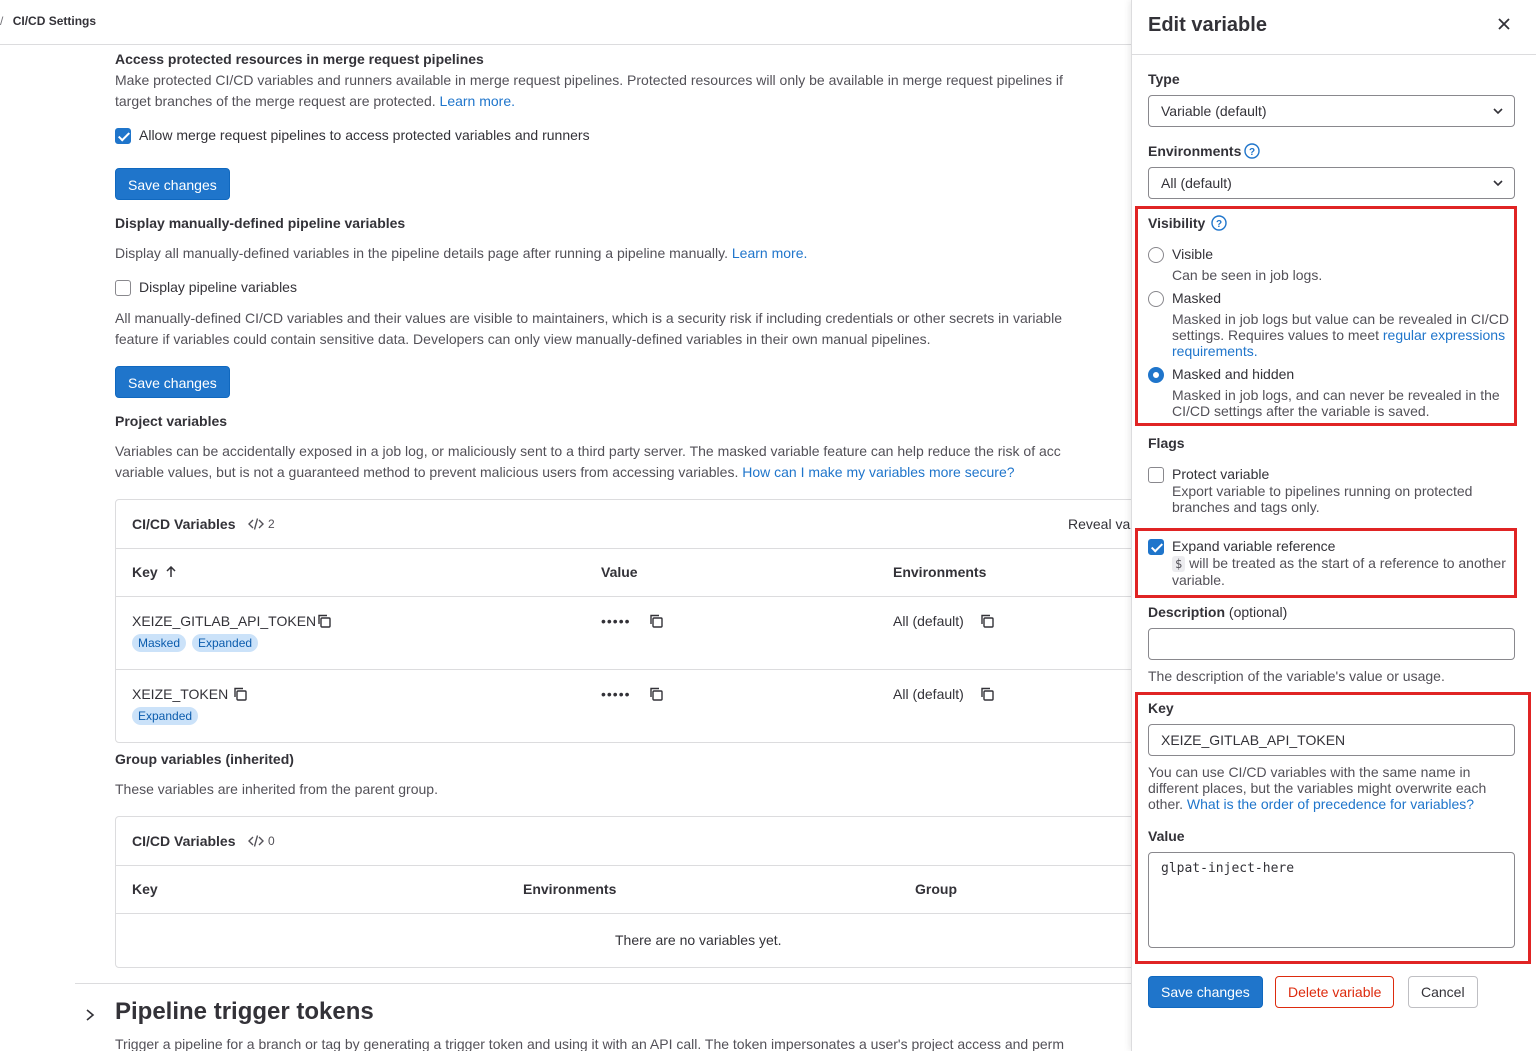 Image resolution: width=1536 pixels, height=1051 pixels. I want to click on reveal-values-toggle-label: Reveal va, so click(1099, 524).